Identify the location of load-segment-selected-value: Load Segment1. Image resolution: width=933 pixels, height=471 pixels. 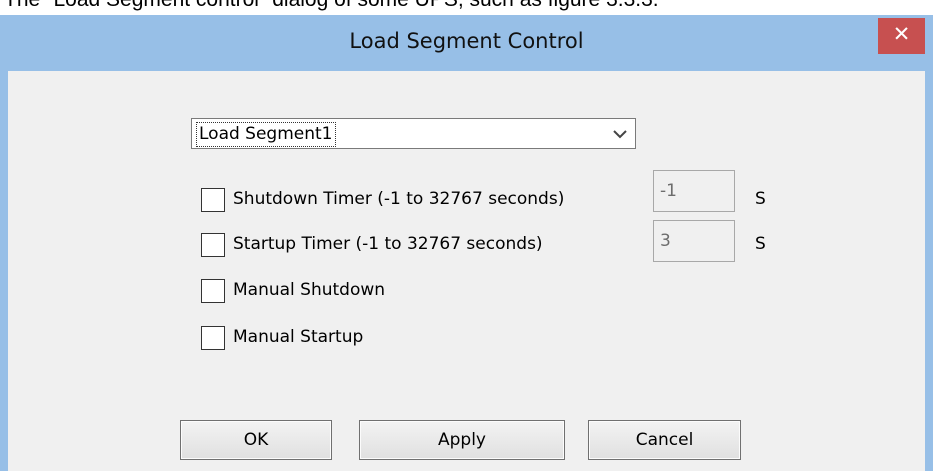
(266, 134).